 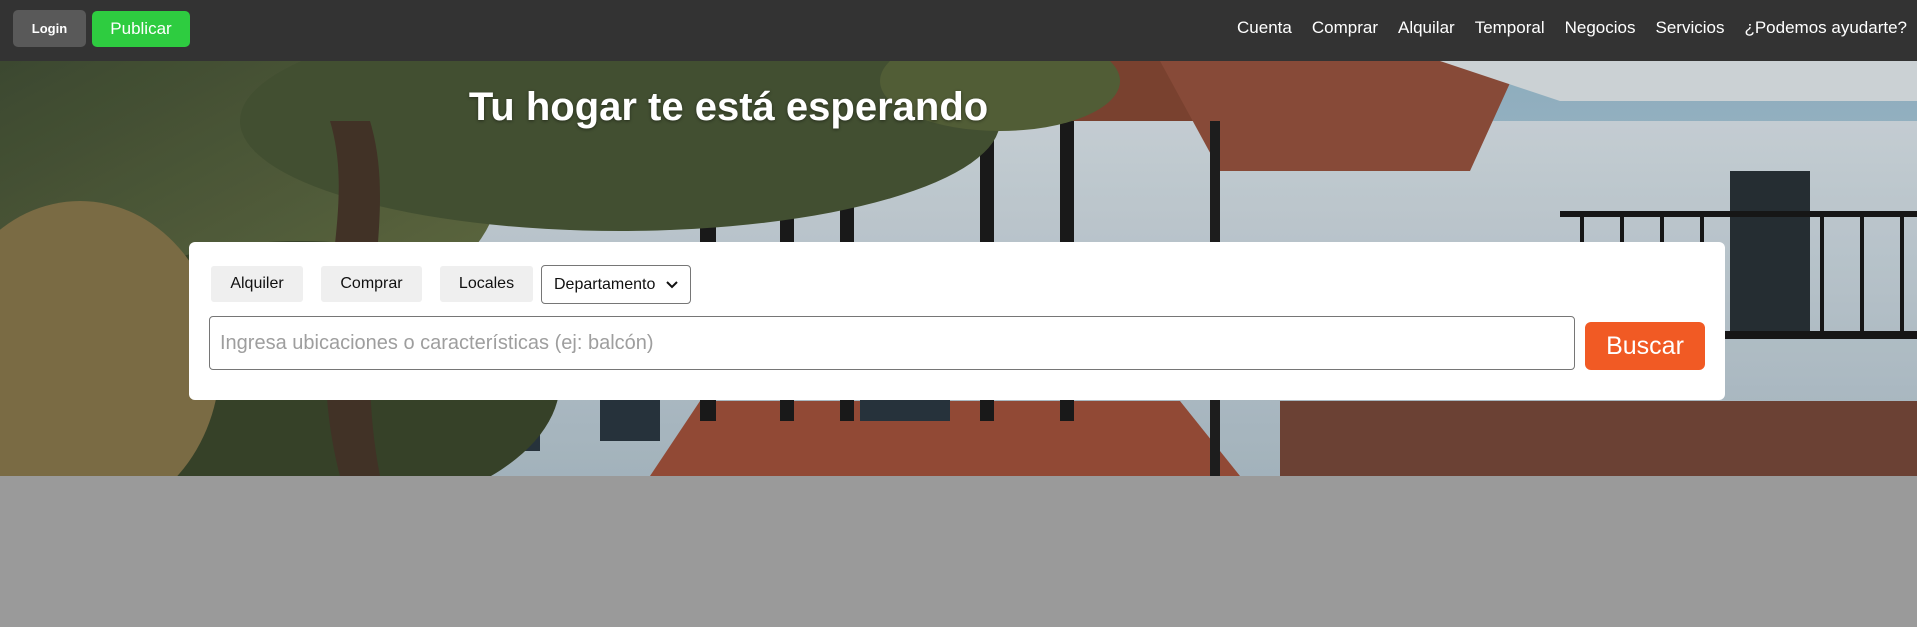 What do you see at coordinates (49, 28) in the screenshot?
I see `login-button: Login` at bounding box center [49, 28].